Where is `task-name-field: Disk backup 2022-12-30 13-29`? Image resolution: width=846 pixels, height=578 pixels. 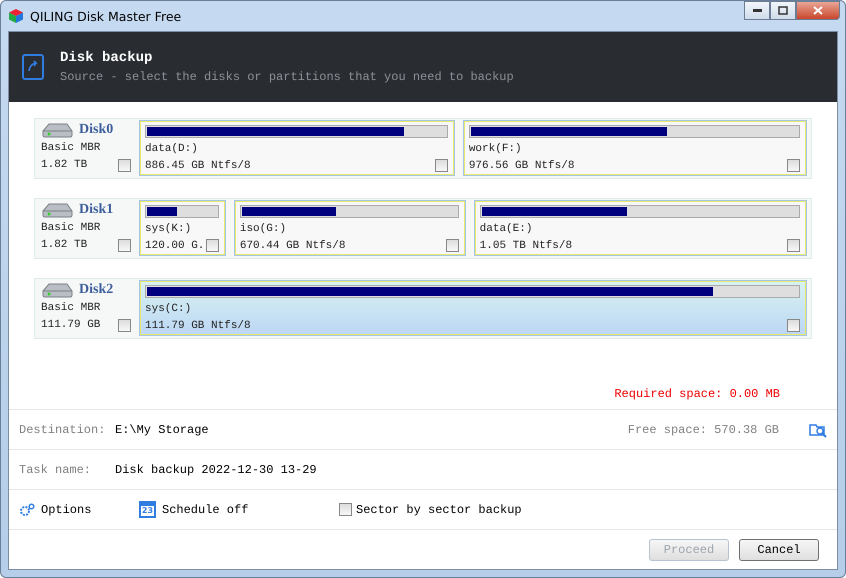
task-name-field: Disk backup 2022-12-30 13-29 is located at coordinates (216, 469).